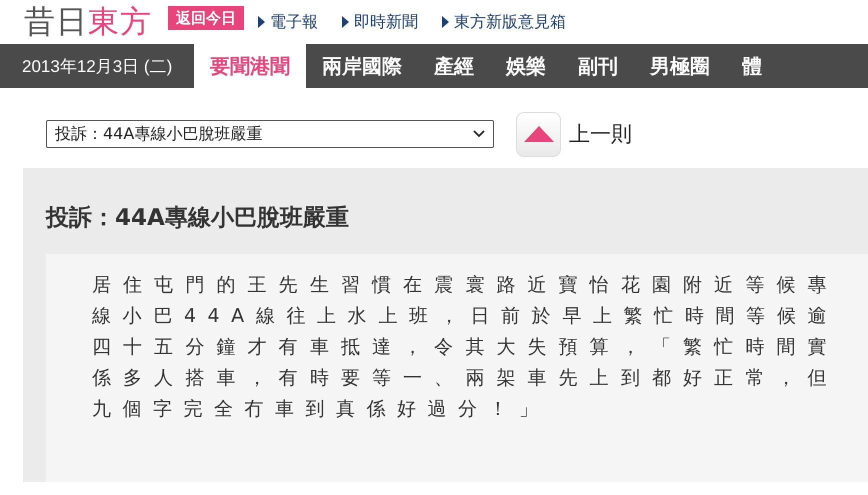  What do you see at coordinates (288, 22) in the screenshot?
I see `header-link: 電子報` at bounding box center [288, 22].